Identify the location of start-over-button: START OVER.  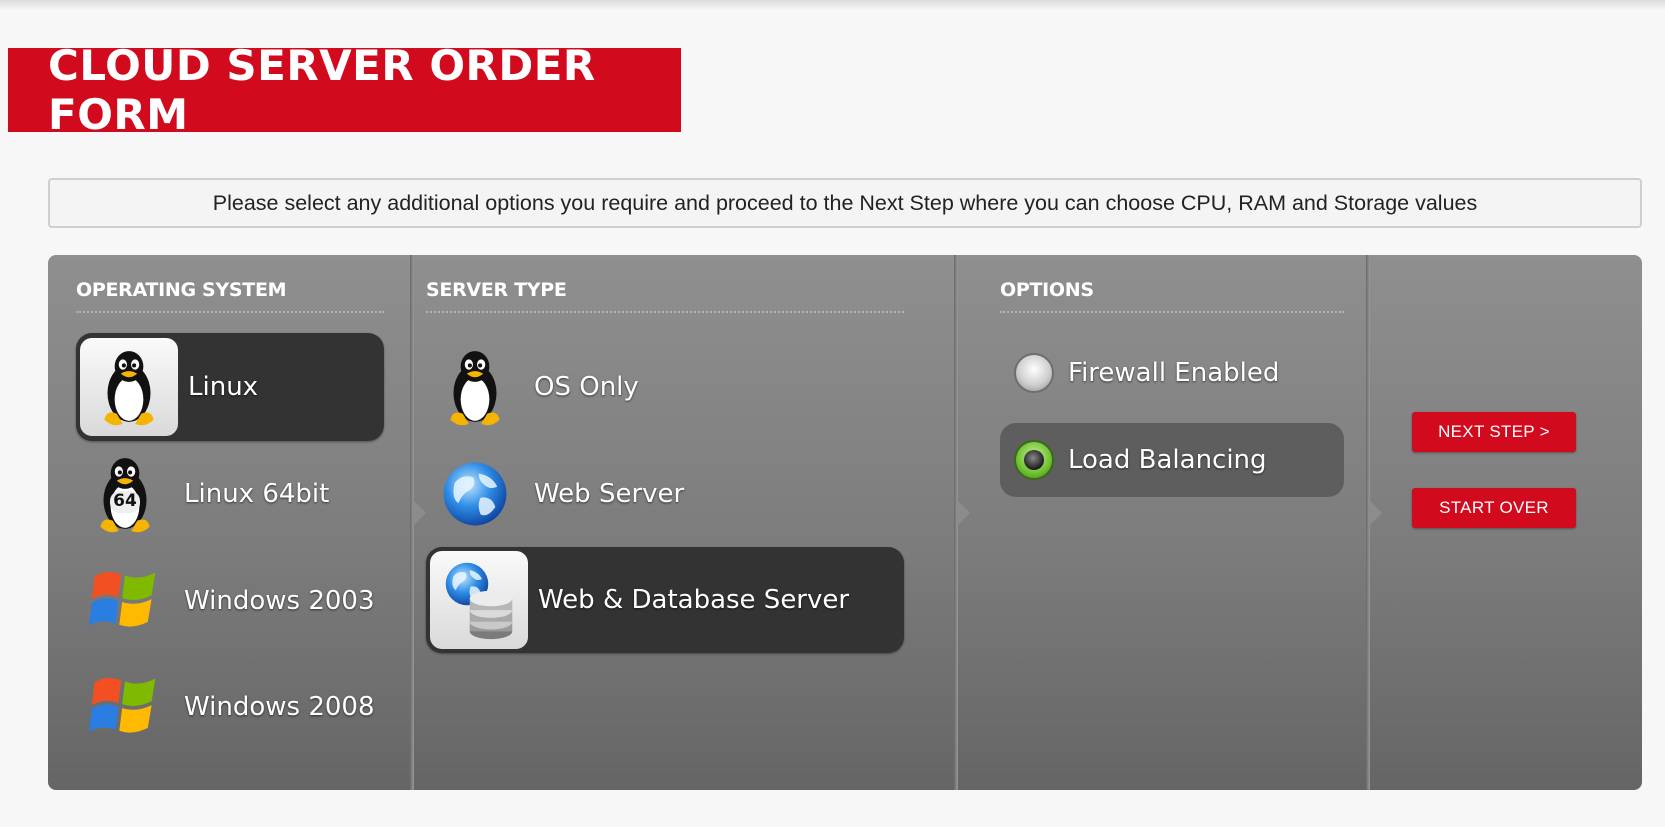
(1494, 508).